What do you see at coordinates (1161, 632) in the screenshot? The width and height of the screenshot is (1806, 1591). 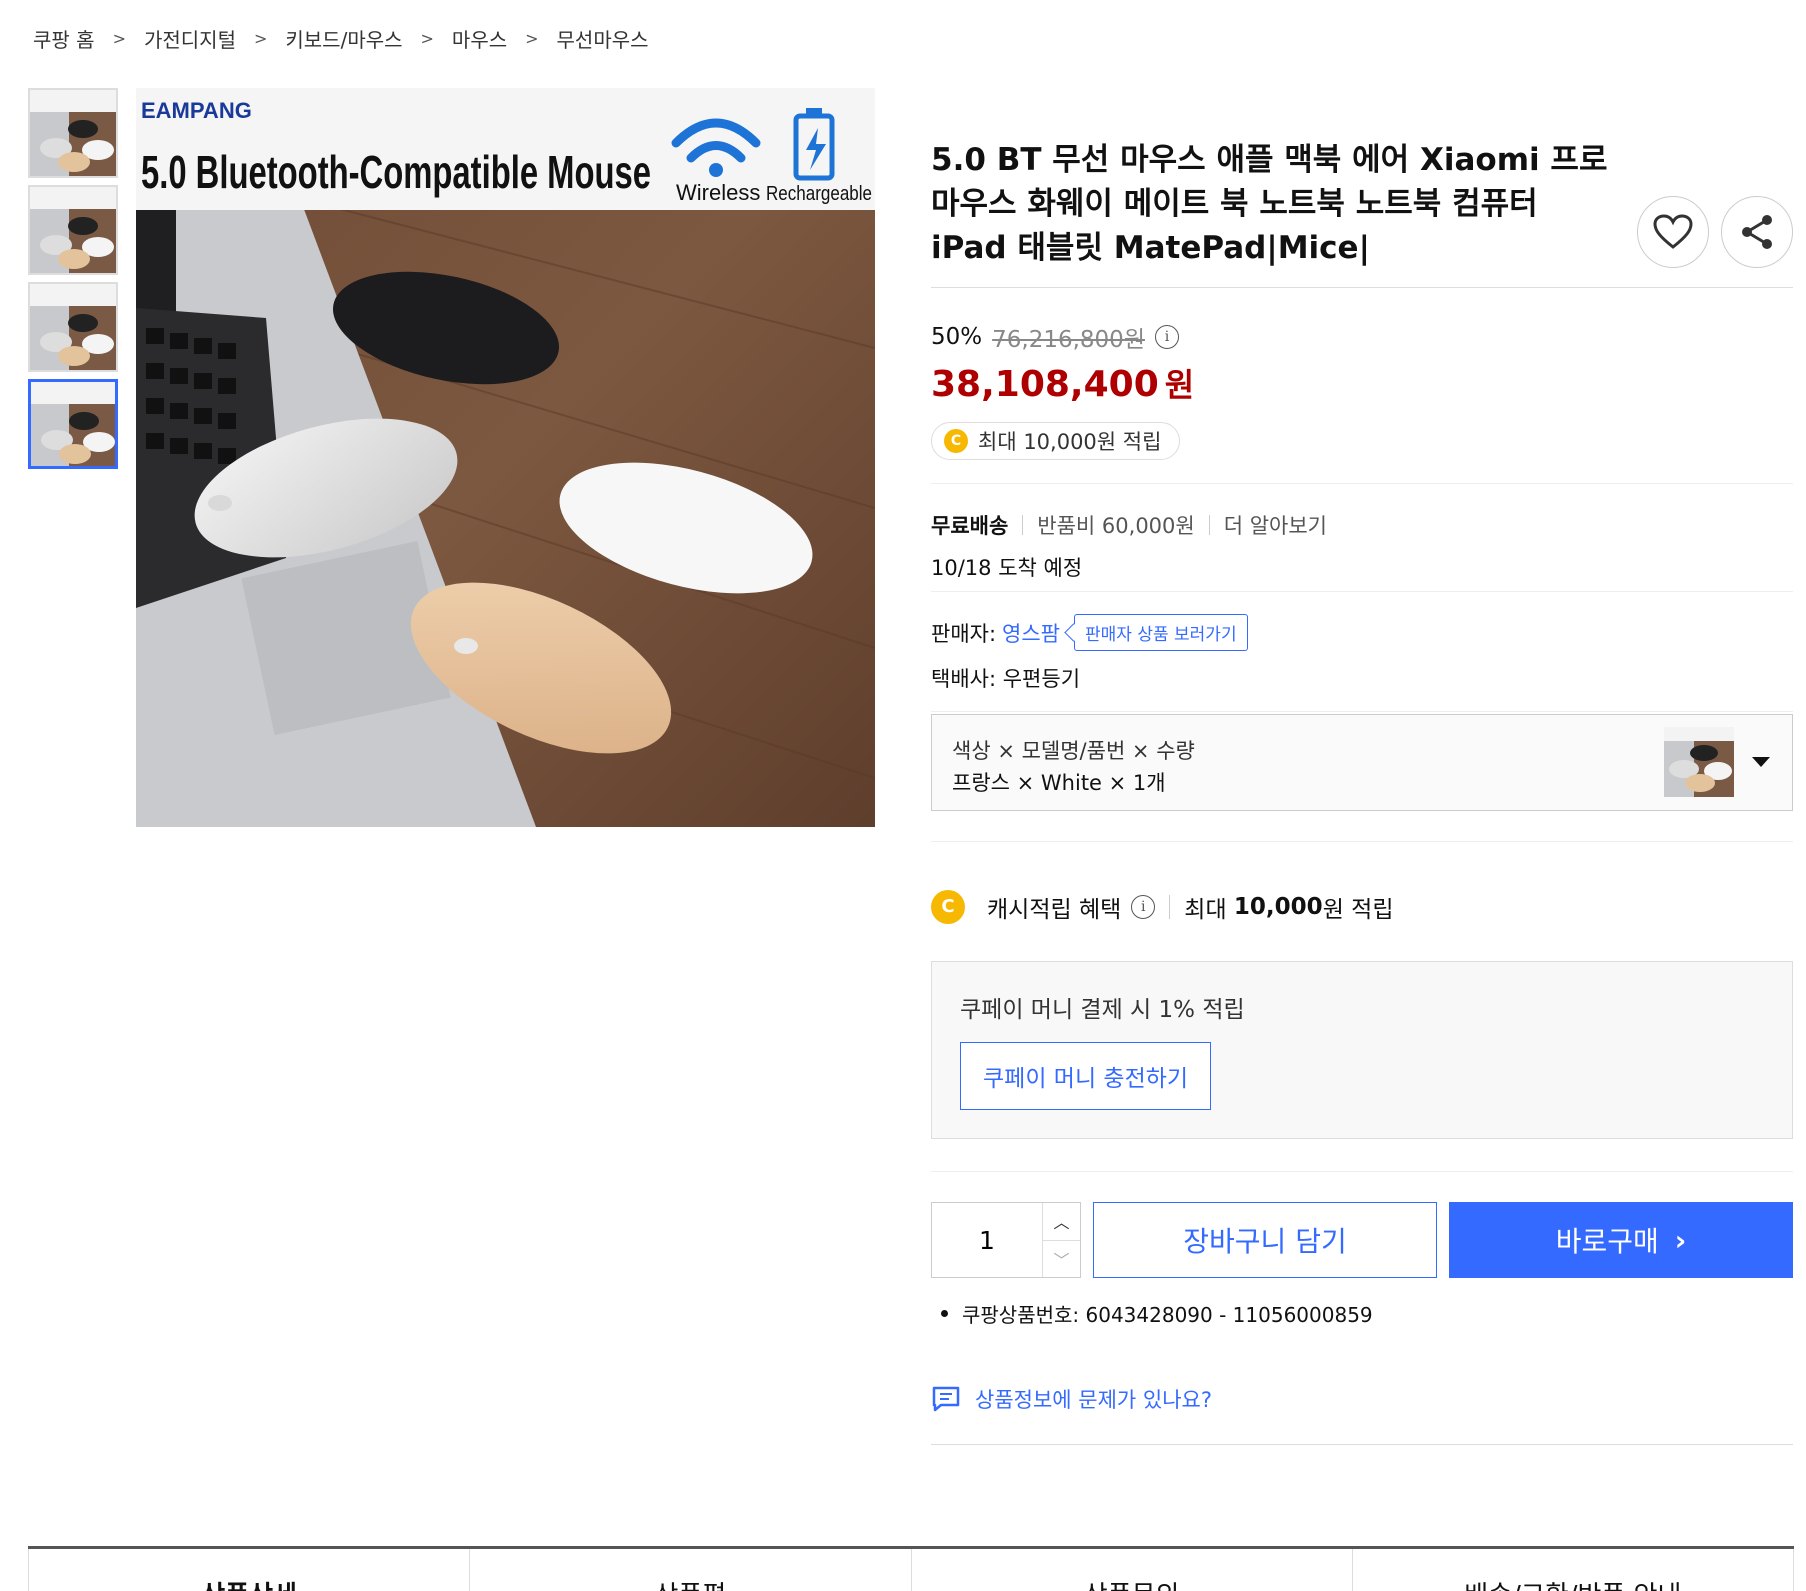 I see `seller-products-button: 판매자 상품 보러가기` at bounding box center [1161, 632].